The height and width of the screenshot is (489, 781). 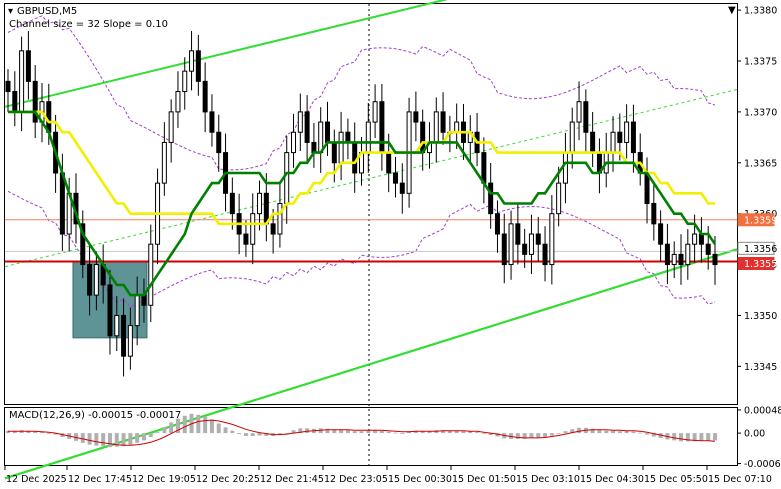 I want to click on time-tick-label: 15 Dec 07:10, so click(x=740, y=479).